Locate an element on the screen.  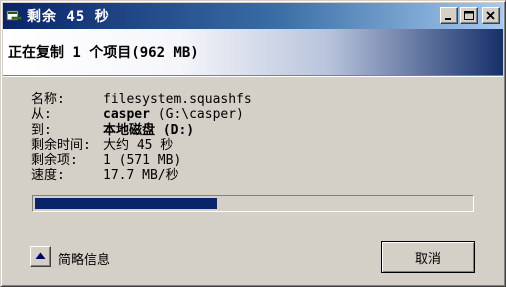
cancel-button: 取消 is located at coordinates (428, 257).